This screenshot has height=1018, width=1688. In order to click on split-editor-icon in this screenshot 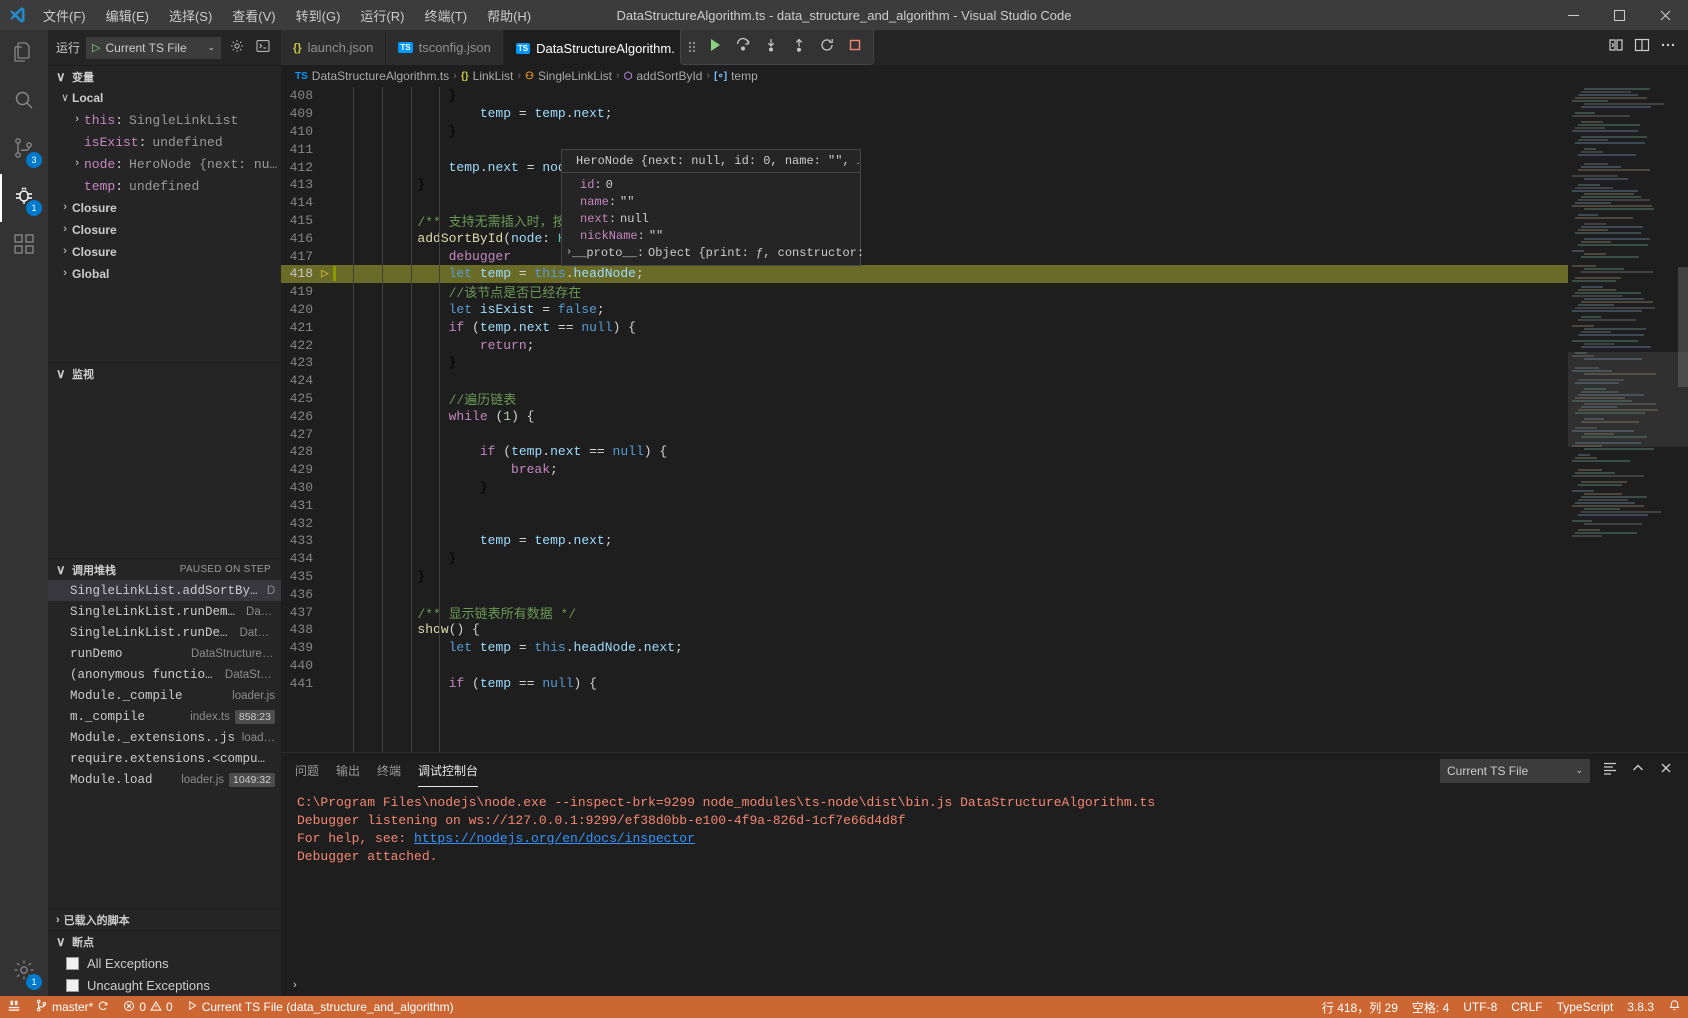, I will do `click(1642, 47)`.